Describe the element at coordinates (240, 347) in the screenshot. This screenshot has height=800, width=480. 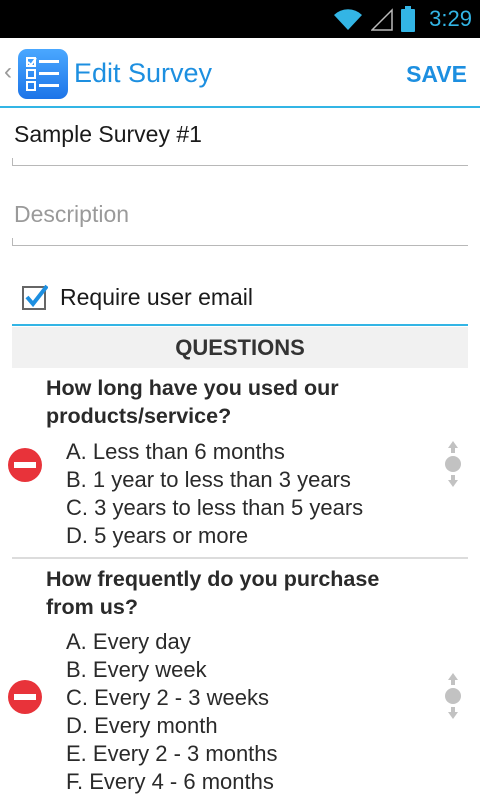
I see `questions-header: QUESTIONS` at that location.